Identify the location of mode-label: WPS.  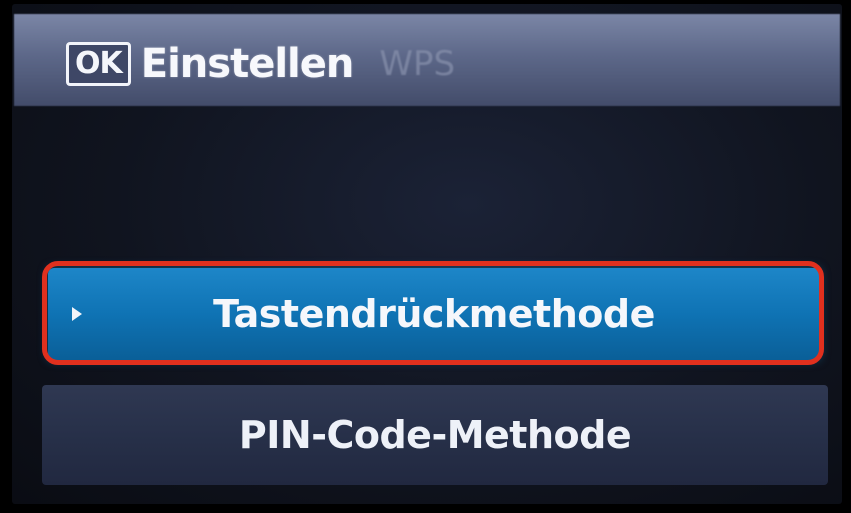
(417, 64).